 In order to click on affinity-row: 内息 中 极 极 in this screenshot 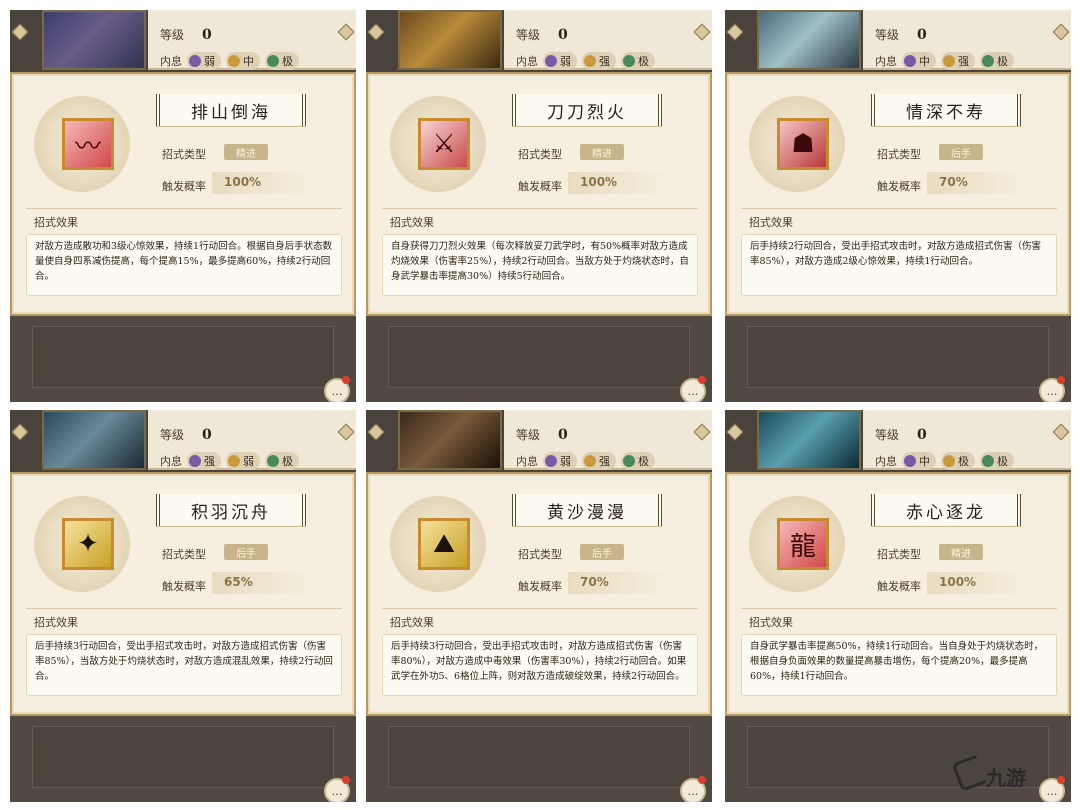, I will do `click(944, 461)`.